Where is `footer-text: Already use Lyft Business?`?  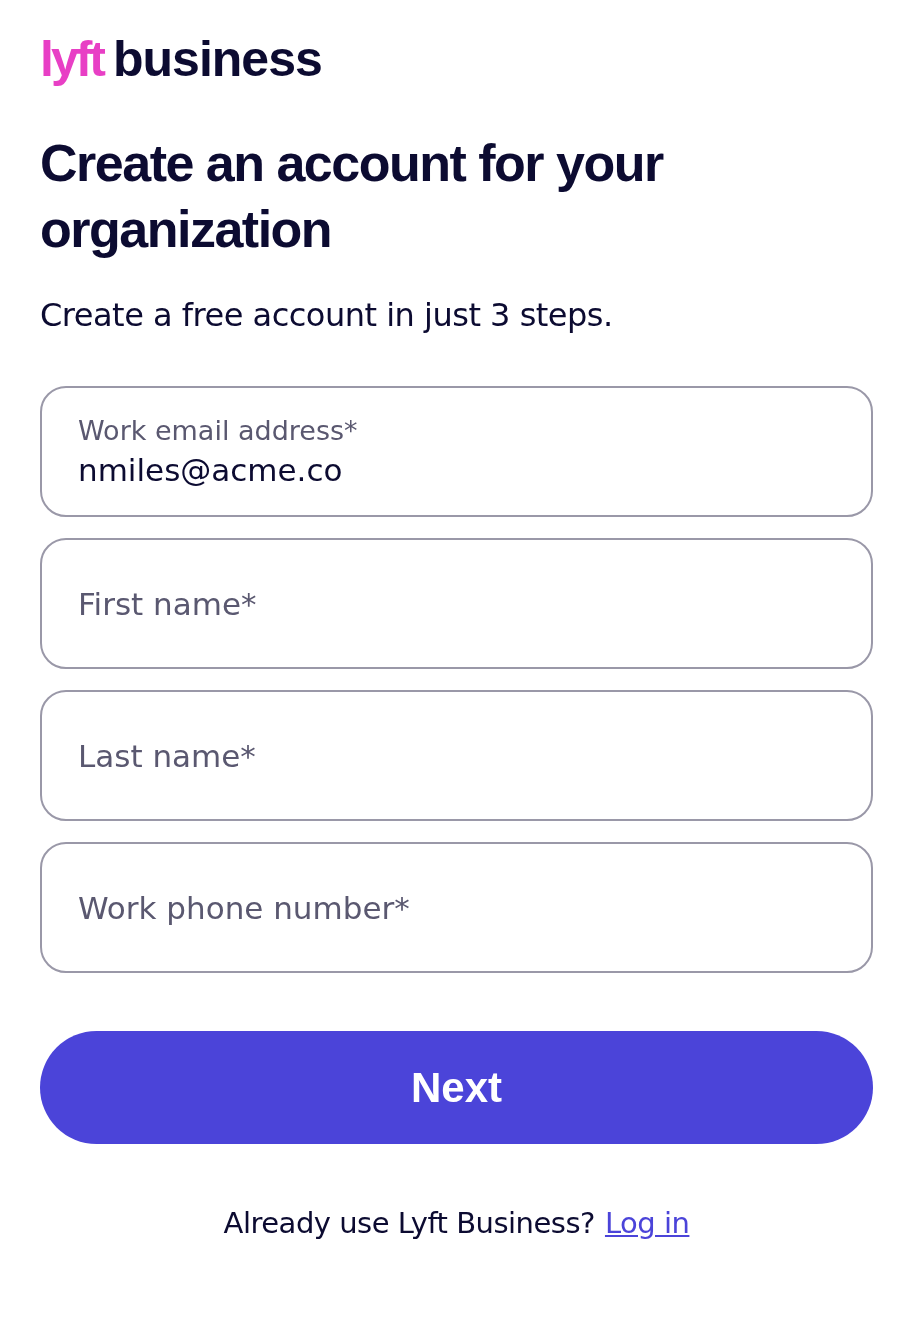
footer-text: Already use Lyft Business? is located at coordinates (409, 1223).